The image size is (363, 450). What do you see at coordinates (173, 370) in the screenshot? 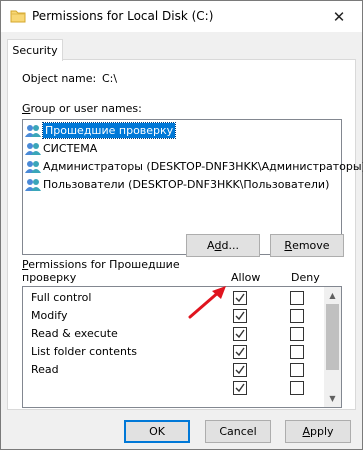
I see `permission-row-read: Read` at bounding box center [173, 370].